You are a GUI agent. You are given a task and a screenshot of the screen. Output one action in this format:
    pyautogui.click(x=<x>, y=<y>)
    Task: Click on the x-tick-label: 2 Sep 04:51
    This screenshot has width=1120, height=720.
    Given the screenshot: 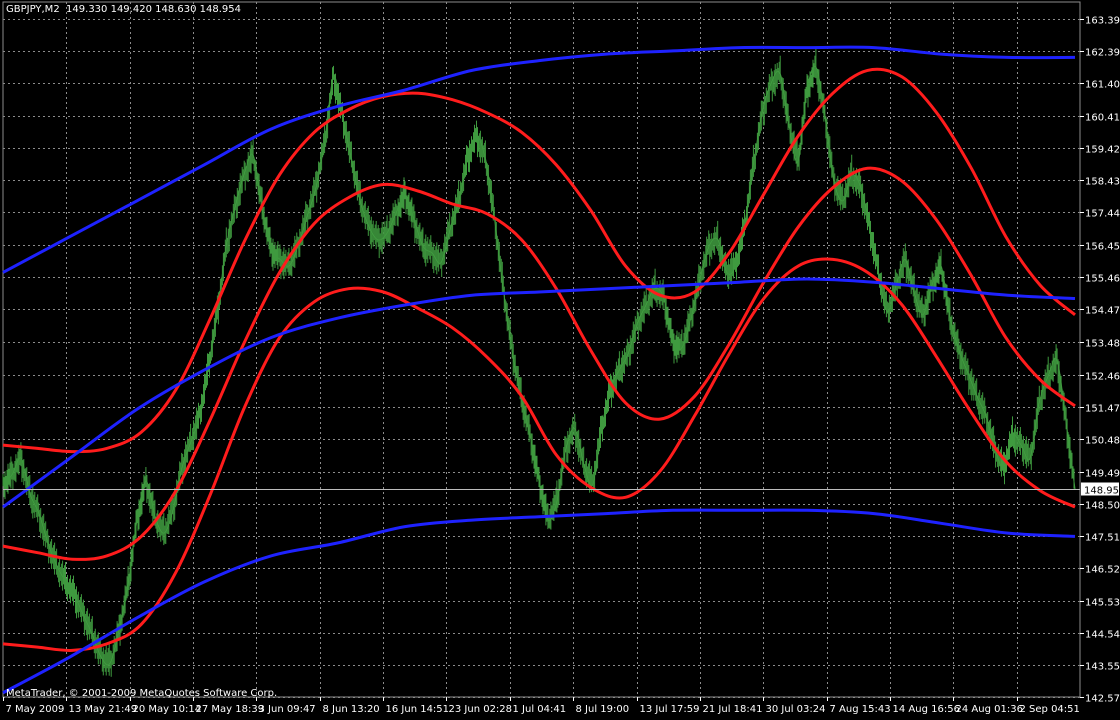 What is the action you would take?
    pyautogui.click(x=1050, y=709)
    